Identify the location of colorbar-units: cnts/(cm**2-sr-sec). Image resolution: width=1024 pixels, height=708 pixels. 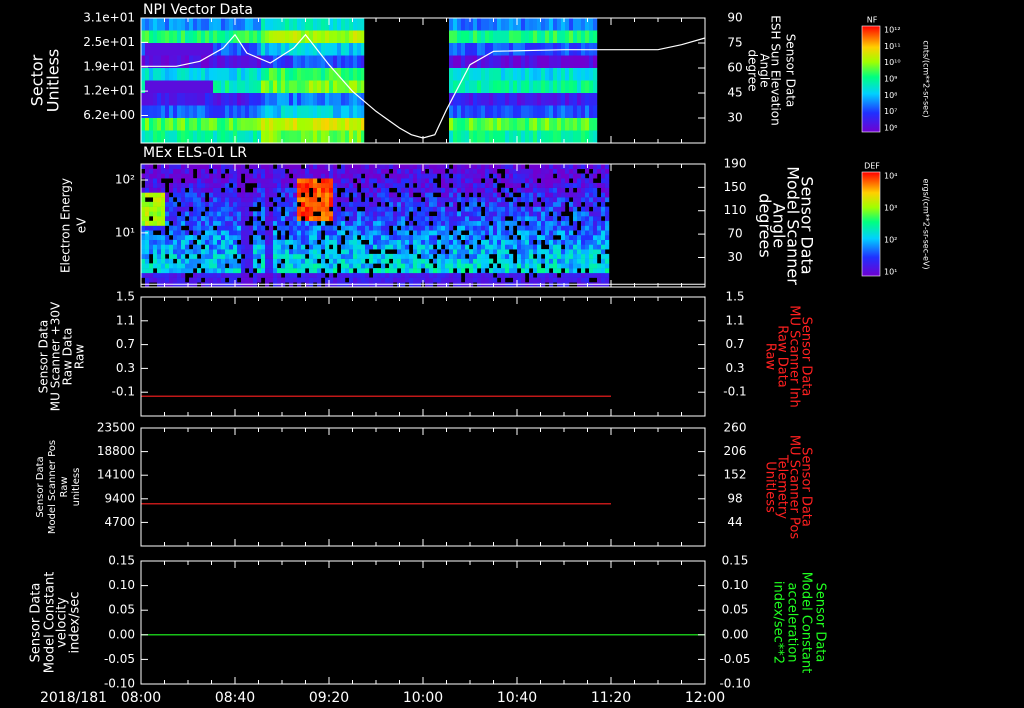
(926, 78).